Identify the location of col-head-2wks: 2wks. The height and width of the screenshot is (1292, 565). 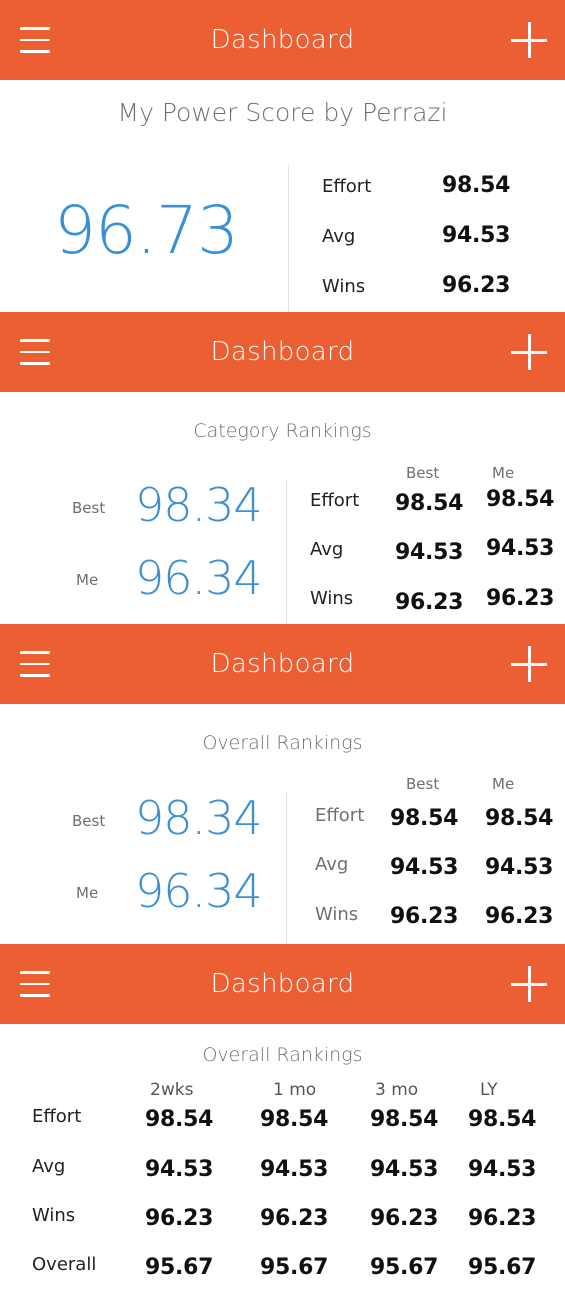
(172, 1090).